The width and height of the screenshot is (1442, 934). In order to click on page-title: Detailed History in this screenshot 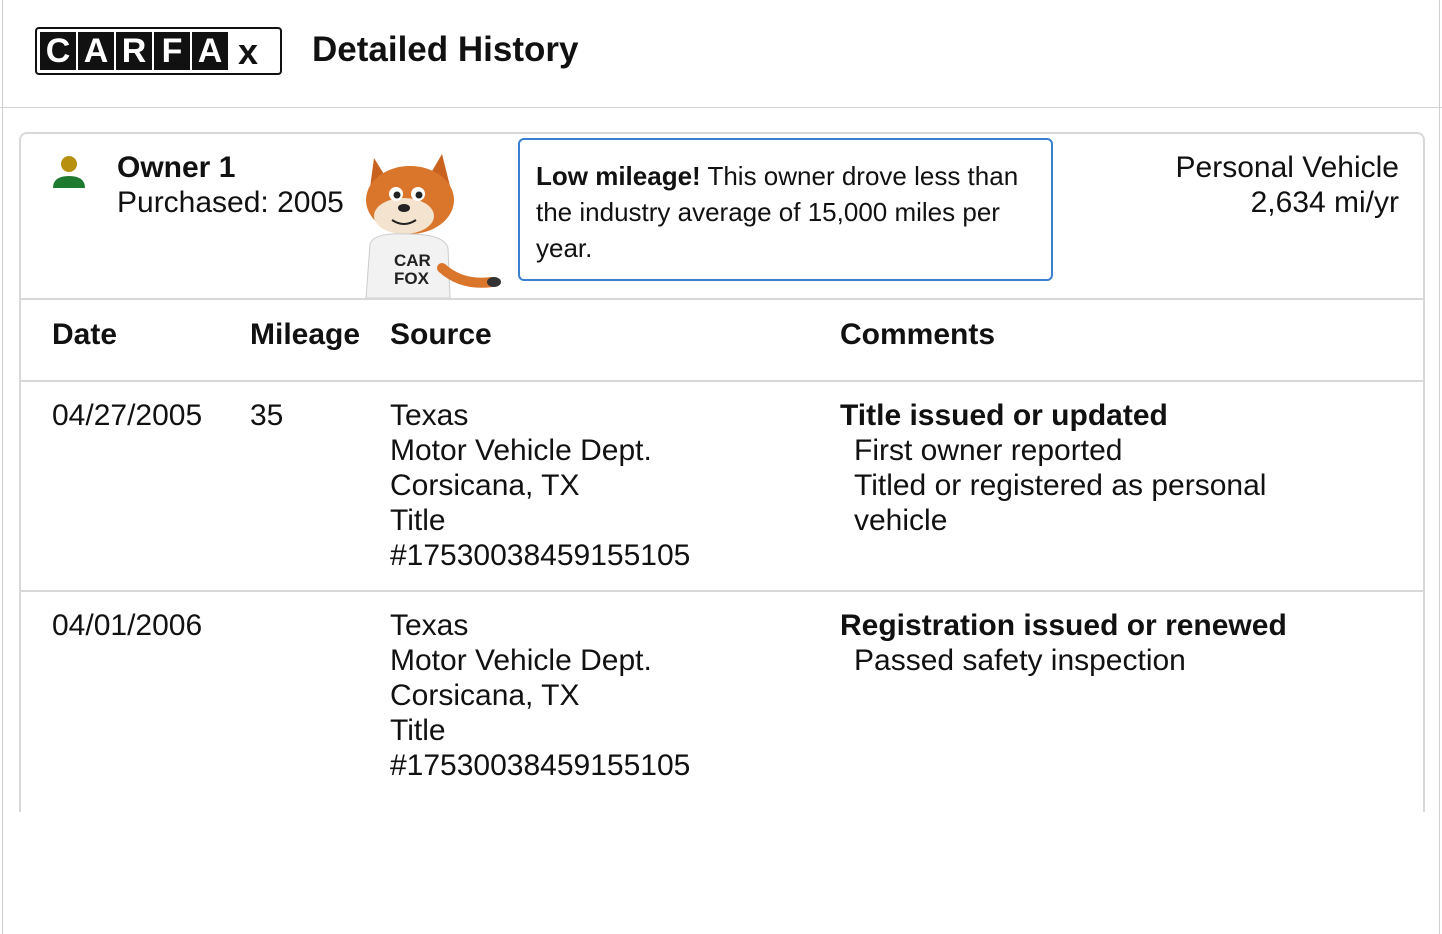, I will do `click(445, 49)`.